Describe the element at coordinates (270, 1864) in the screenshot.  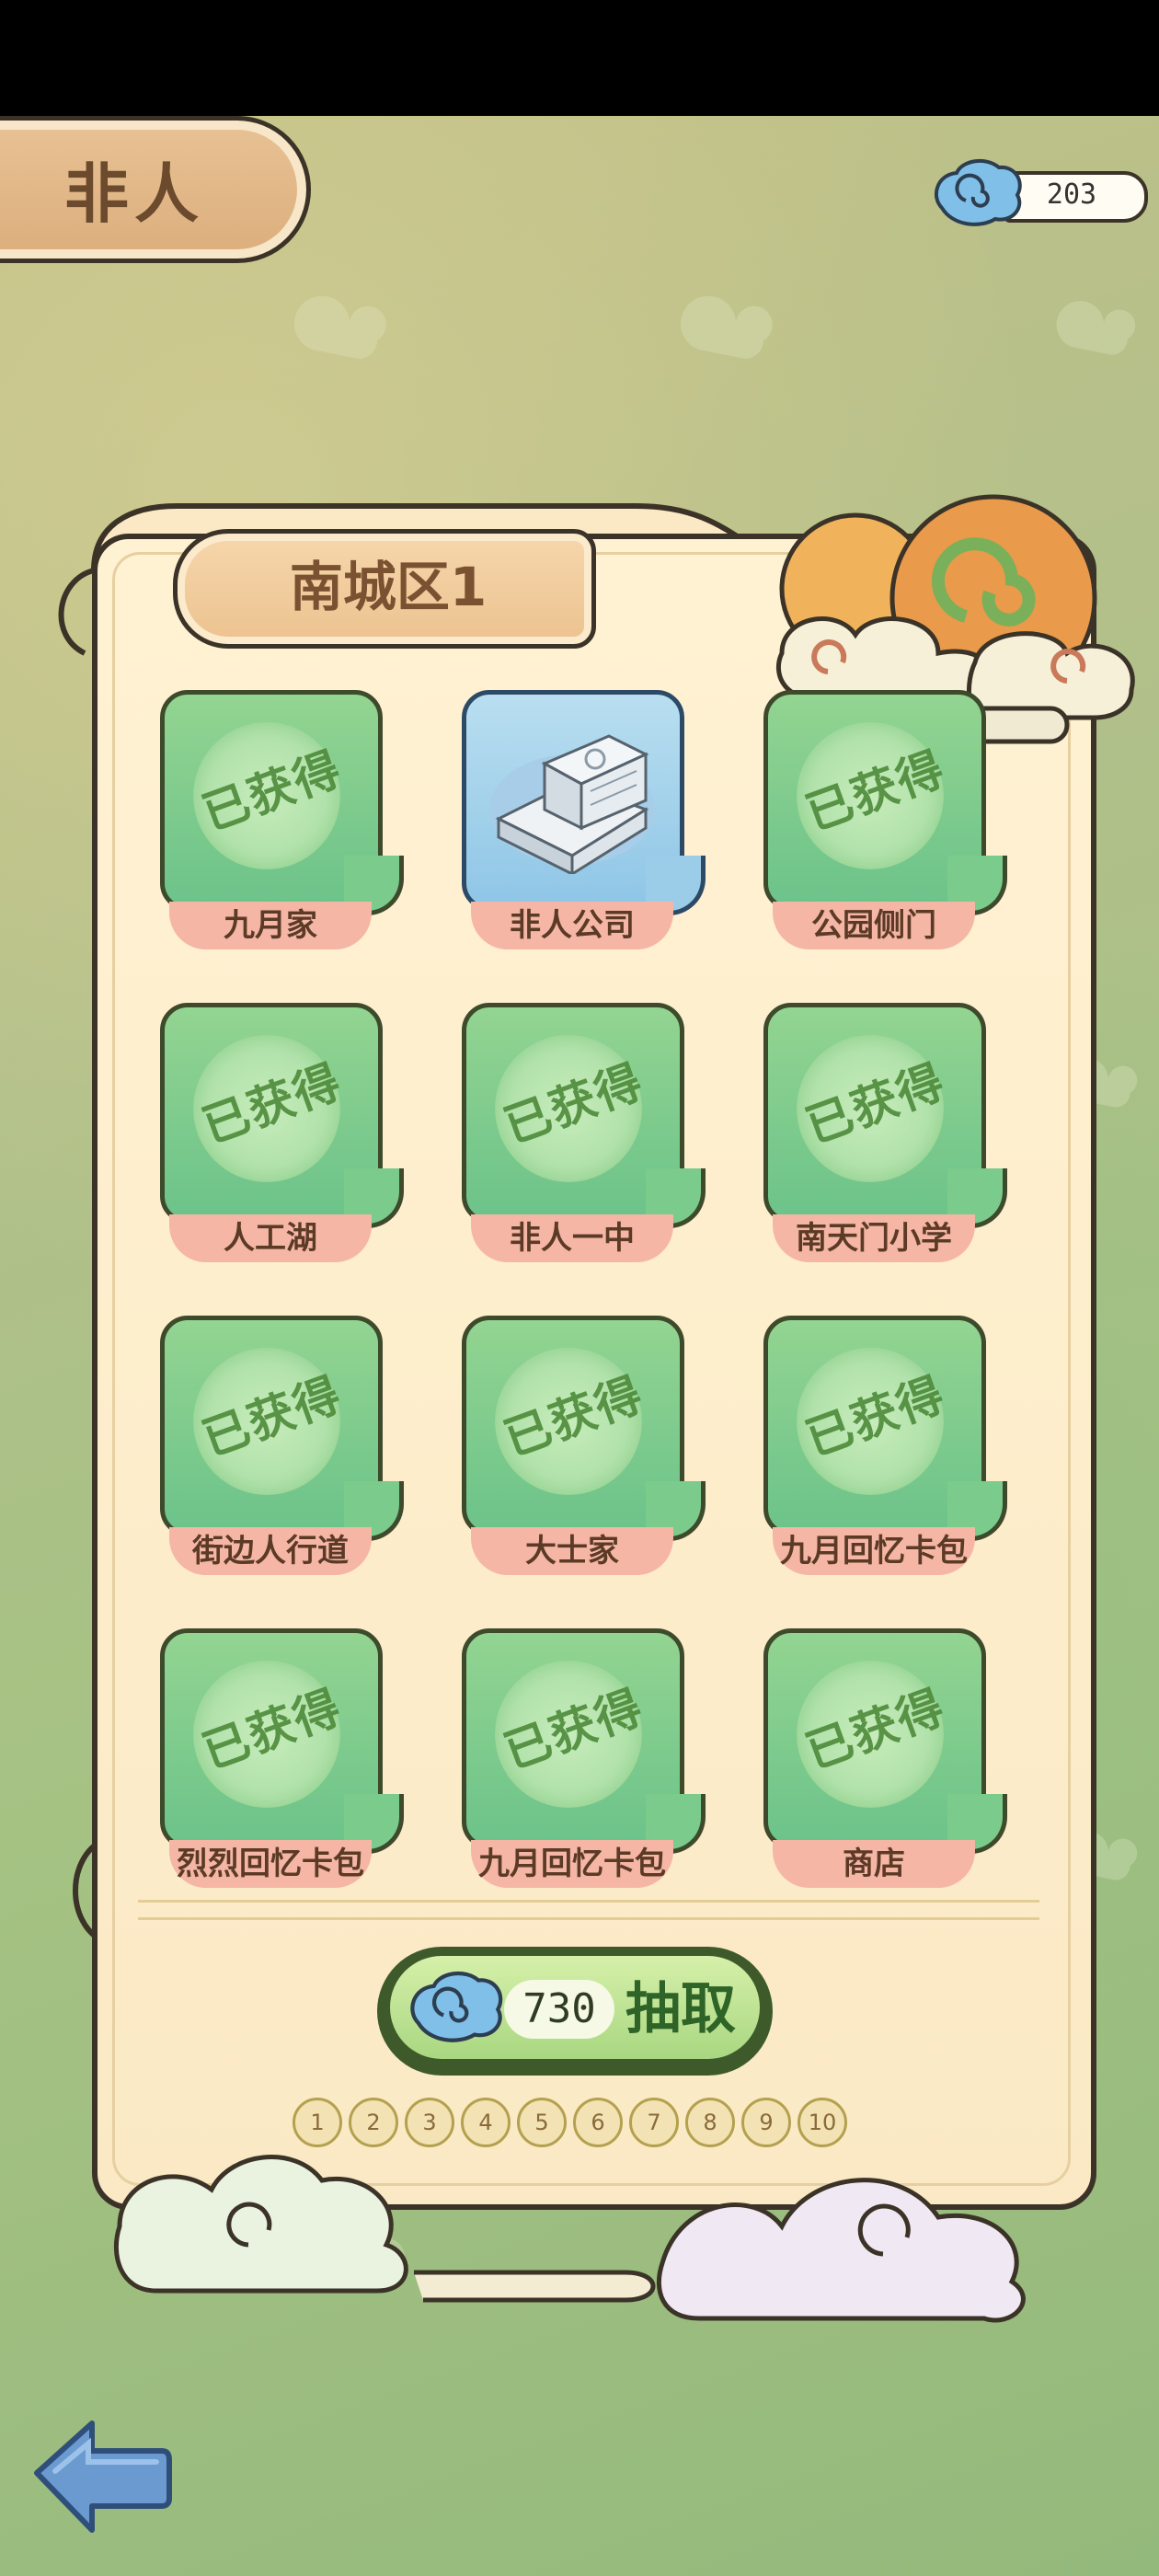
I see `card-label: 烈烈回忆卡包` at that location.